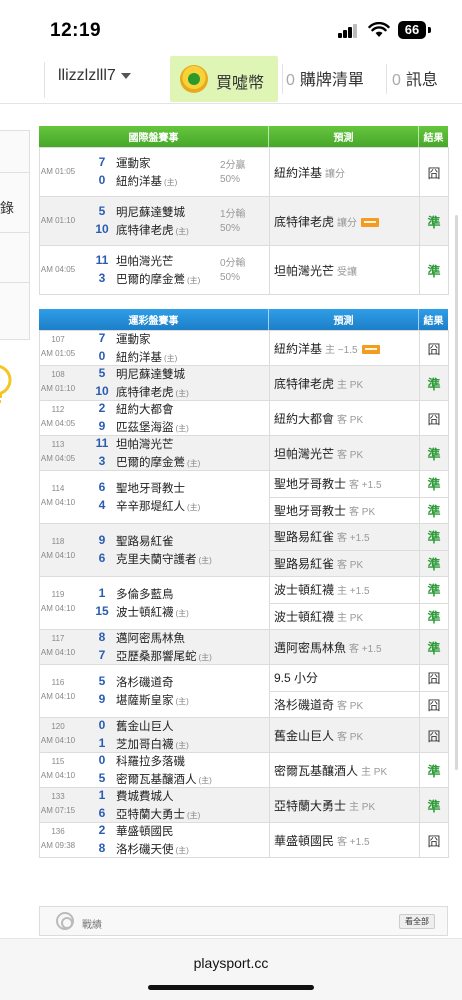  What do you see at coordinates (102, 795) in the screenshot?
I see `away-score: 1` at bounding box center [102, 795].